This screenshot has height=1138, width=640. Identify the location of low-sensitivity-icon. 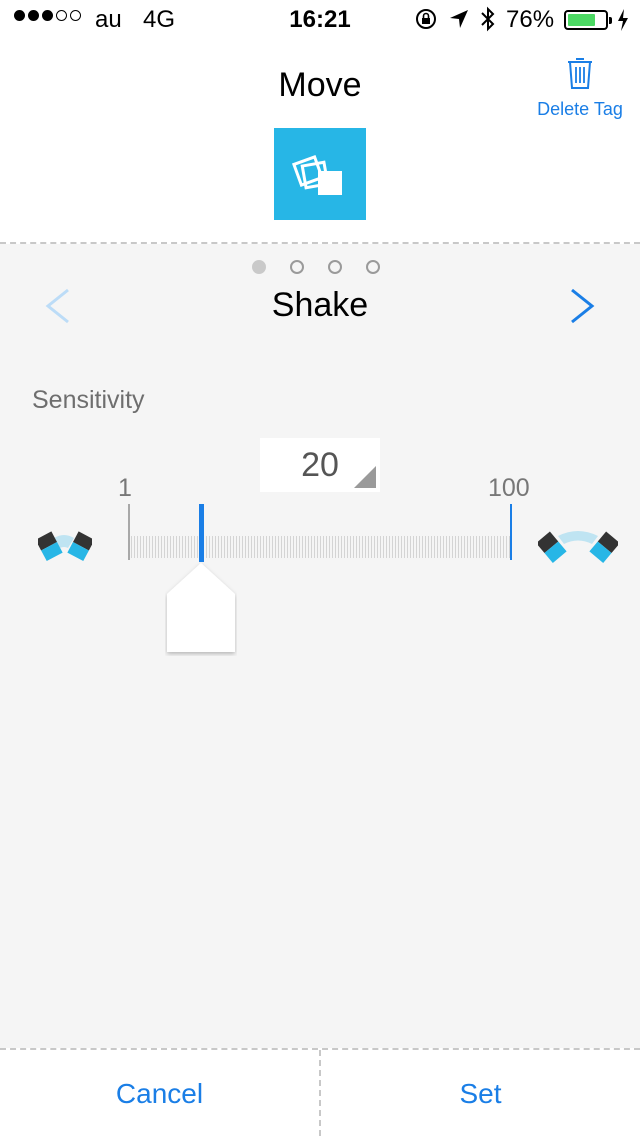
(65, 546).